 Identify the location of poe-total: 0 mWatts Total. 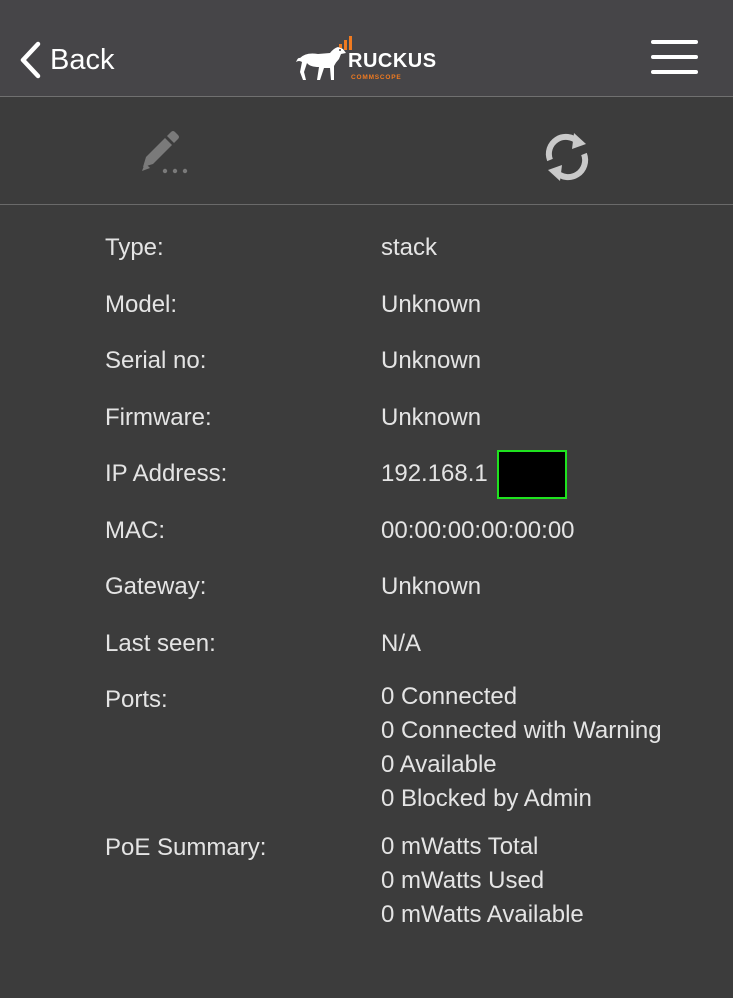
(460, 846).